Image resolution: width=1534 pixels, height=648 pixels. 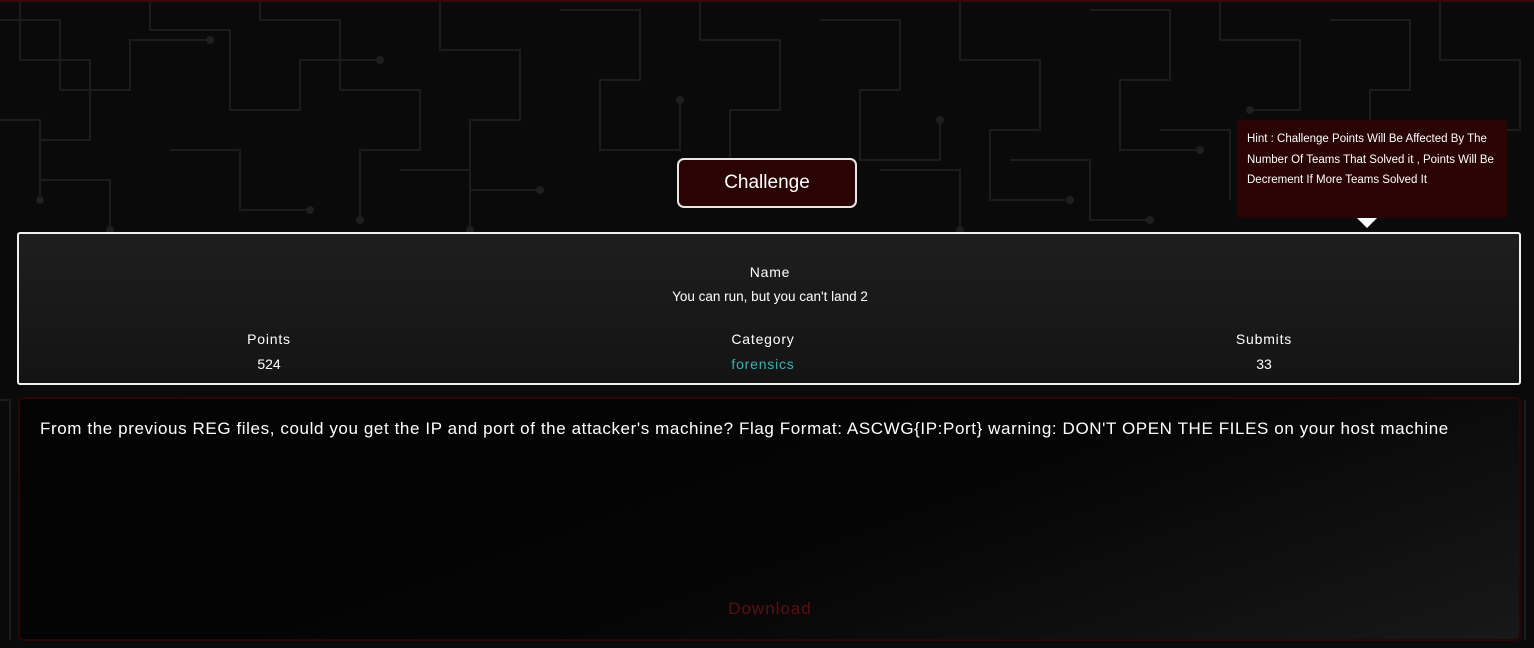 What do you see at coordinates (767, 1) in the screenshot?
I see `top-border` at bounding box center [767, 1].